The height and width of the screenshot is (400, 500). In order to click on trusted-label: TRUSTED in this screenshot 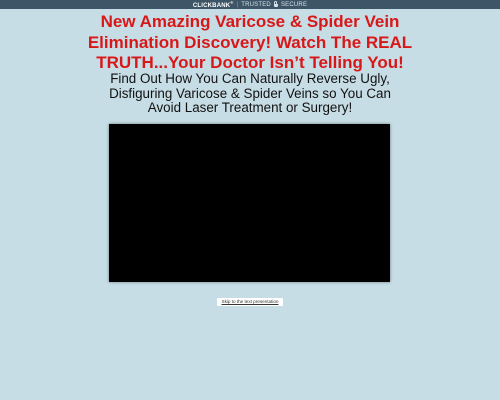, I will do `click(256, 4)`.